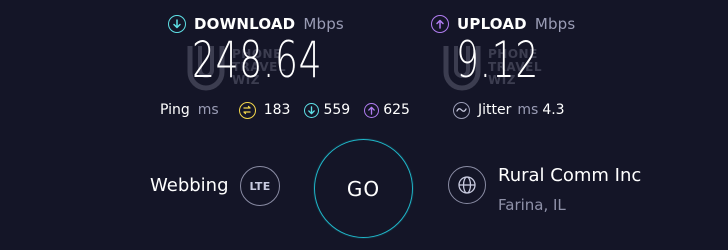 The height and width of the screenshot is (250, 728). What do you see at coordinates (247, 110) in the screenshot?
I see `idle-ping-icon` at bounding box center [247, 110].